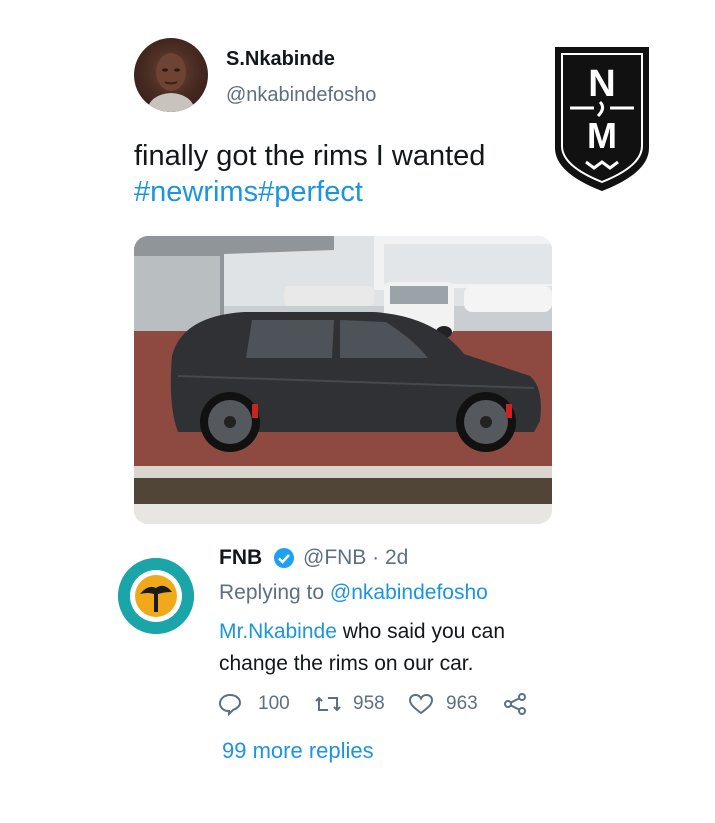 This screenshot has height=823, width=715. What do you see at coordinates (310, 192) in the screenshot?
I see `hashtag-link: #perfect` at bounding box center [310, 192].